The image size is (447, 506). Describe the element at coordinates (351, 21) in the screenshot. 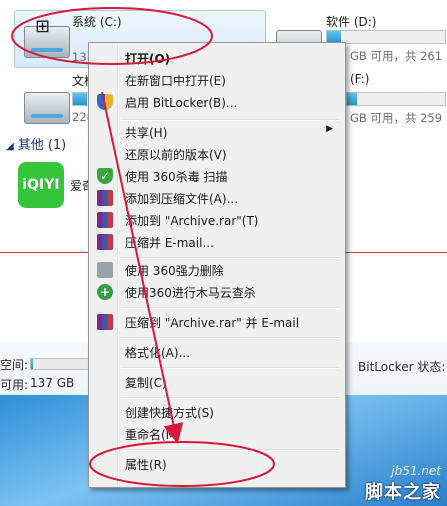

I see `drive-d-name: 软件 (D:)` at that location.